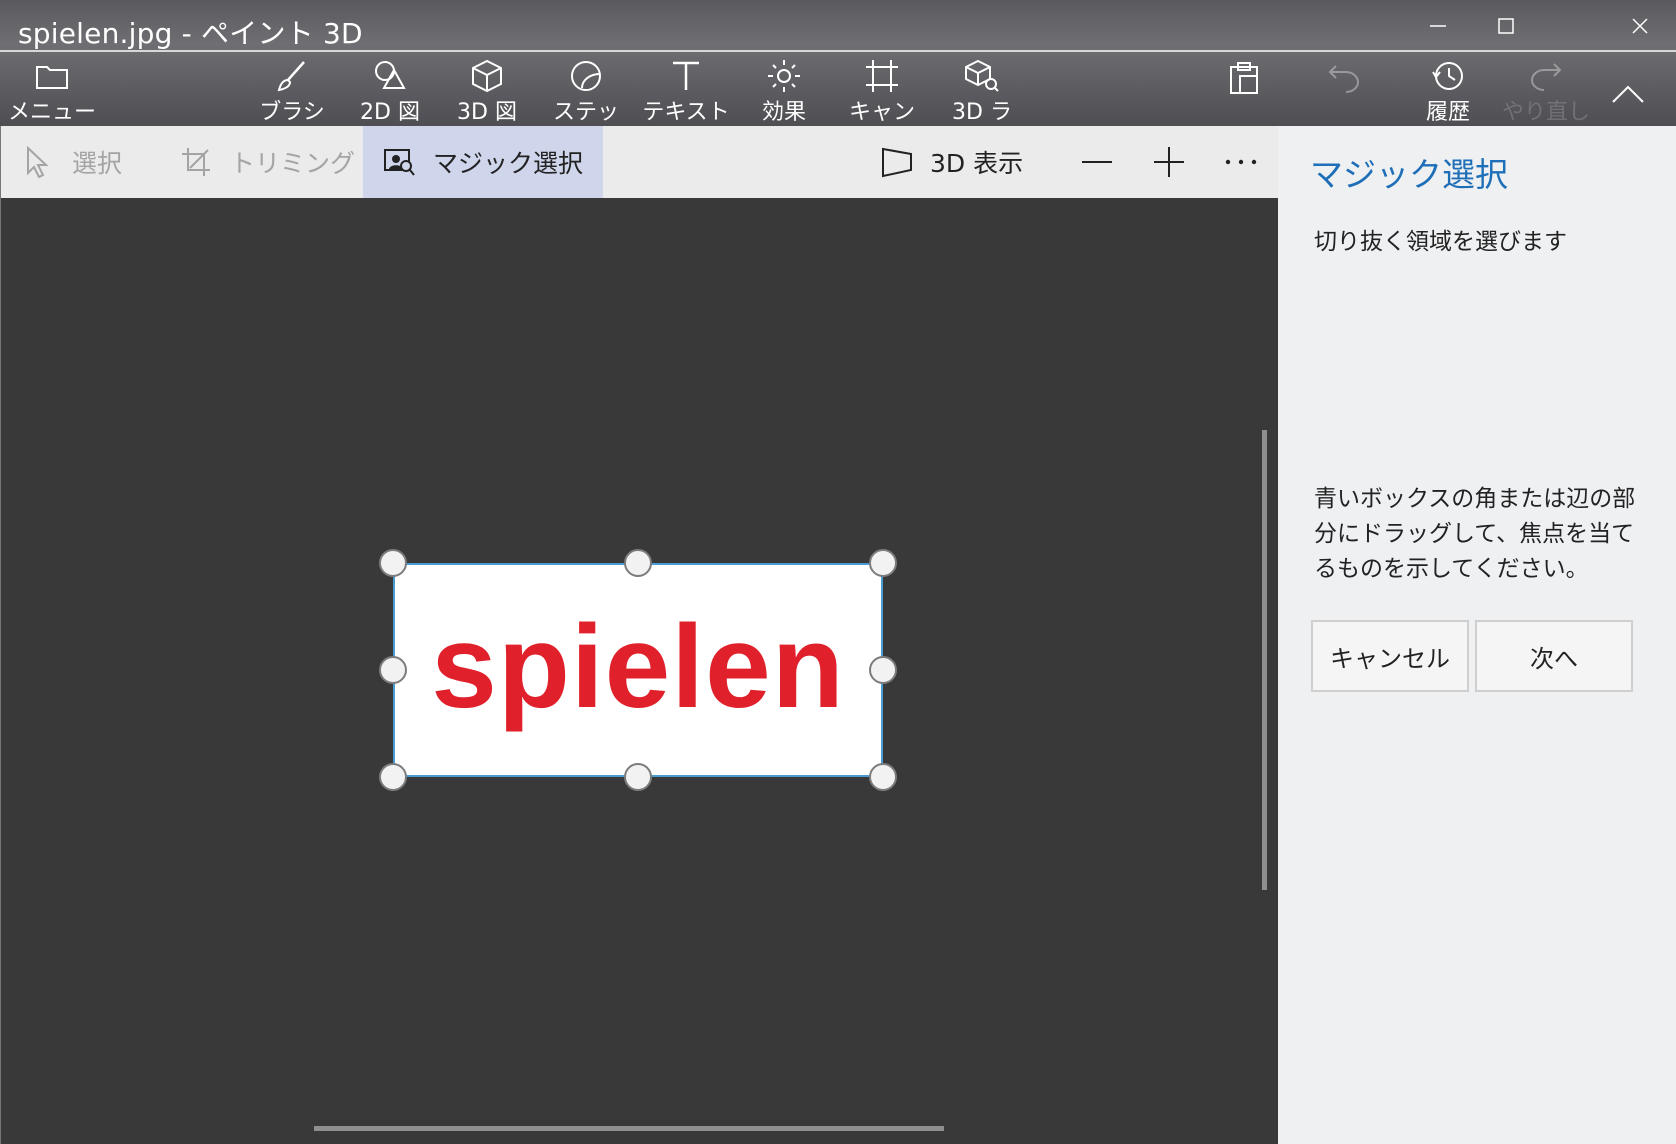 The image size is (1676, 1144). What do you see at coordinates (586, 76) in the screenshot?
I see `sticker-icon` at bounding box center [586, 76].